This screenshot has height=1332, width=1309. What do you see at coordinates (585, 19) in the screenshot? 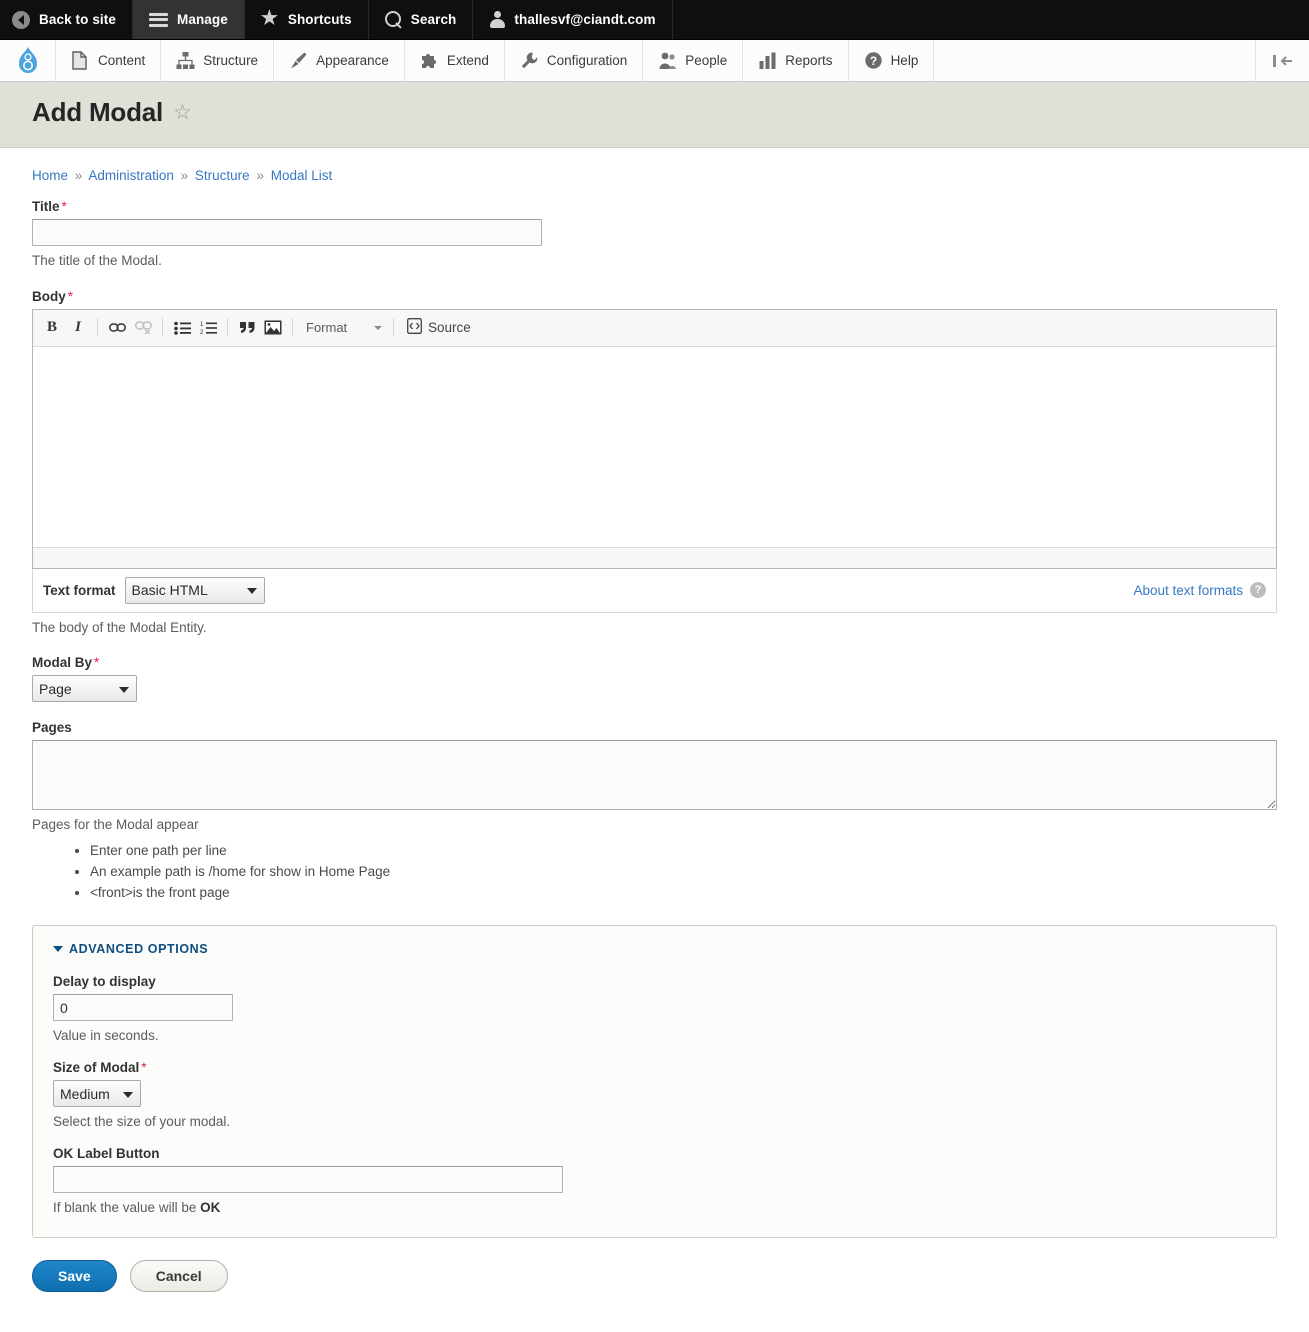
I see `toolbar-user-email: thallesvf@ciandt.com` at bounding box center [585, 19].